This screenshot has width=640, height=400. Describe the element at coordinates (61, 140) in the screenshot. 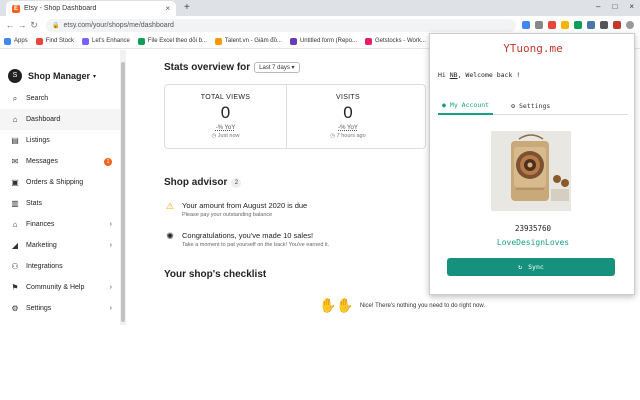

I see `sidebar-item-listings: ▤ Listings` at that location.